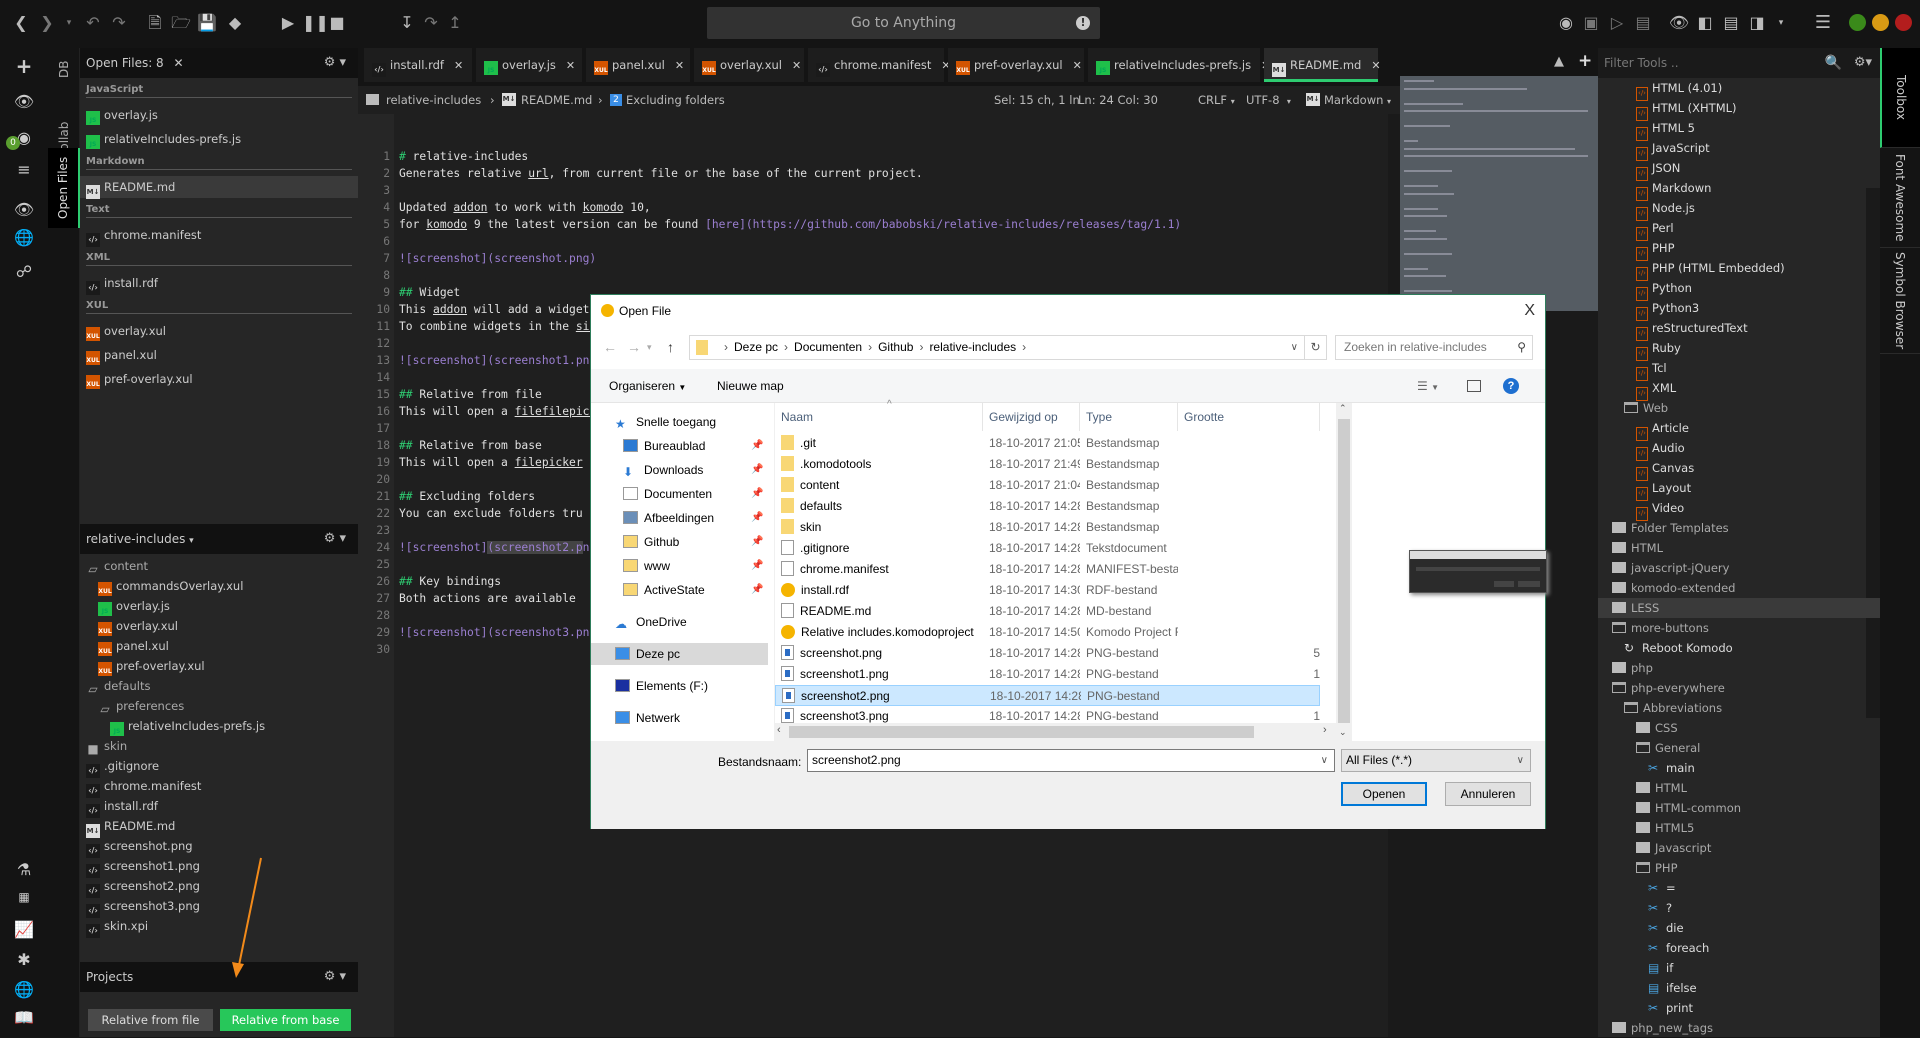  What do you see at coordinates (1325, 730) in the screenshot?
I see `scroll-right-icon: ›` at bounding box center [1325, 730].